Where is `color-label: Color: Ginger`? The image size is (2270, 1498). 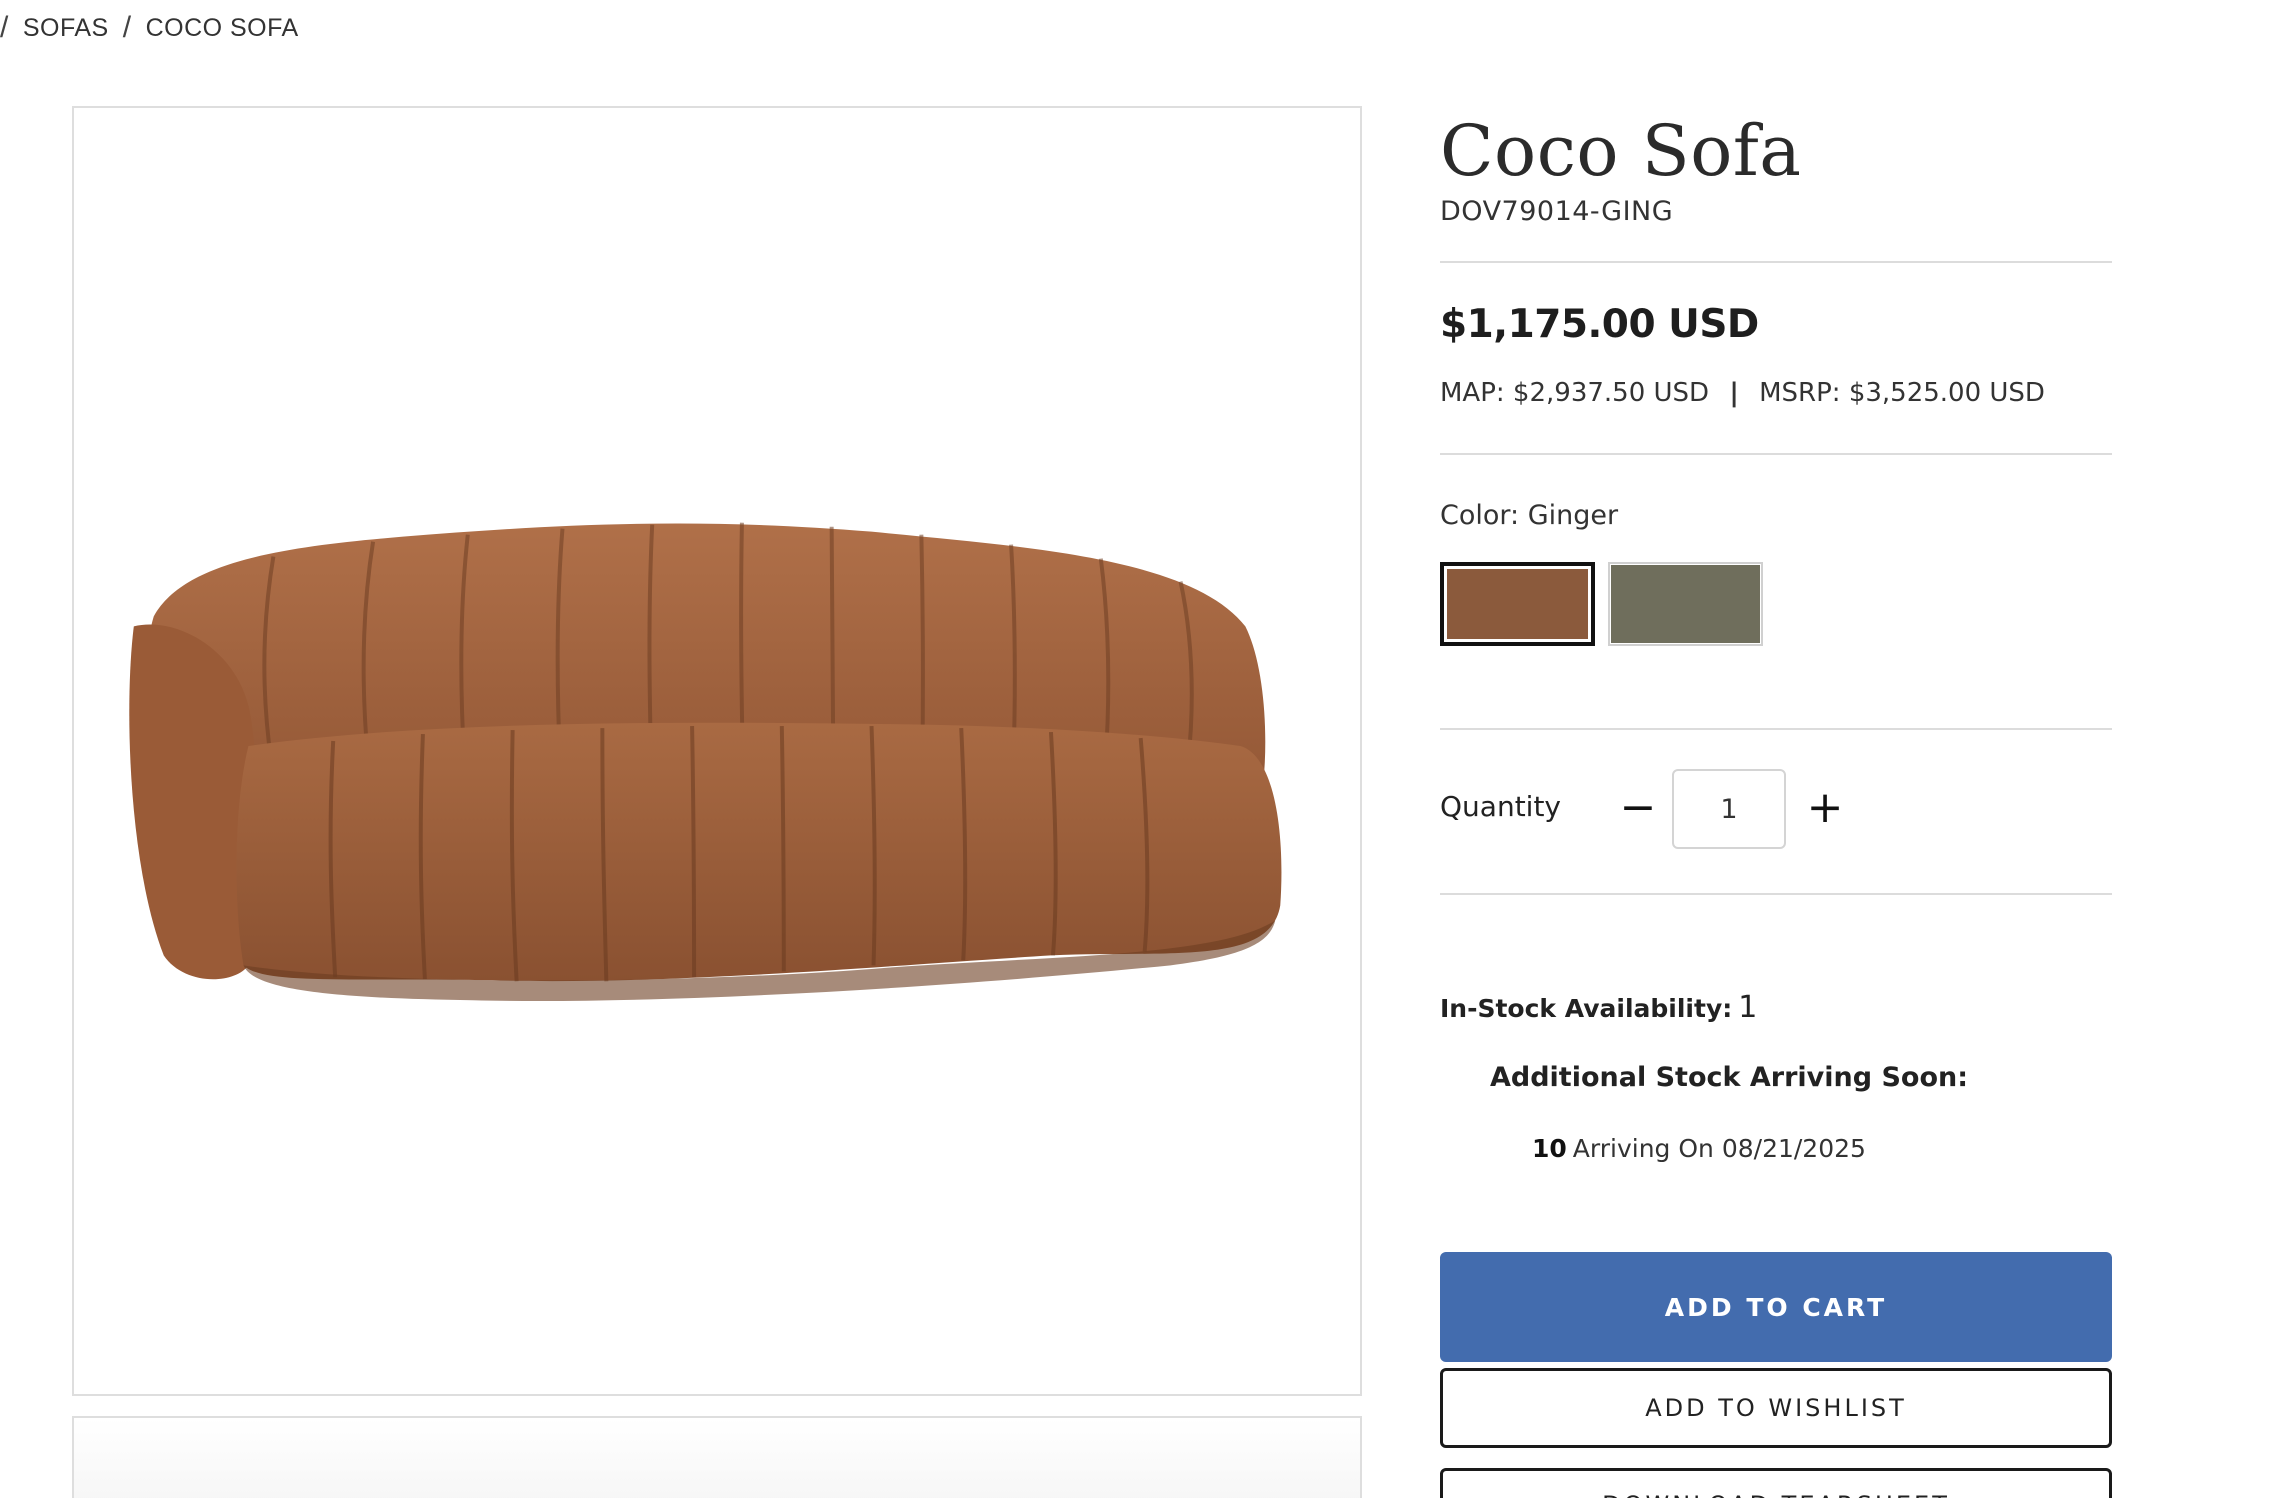 color-label: Color: Ginger is located at coordinates (1529, 515).